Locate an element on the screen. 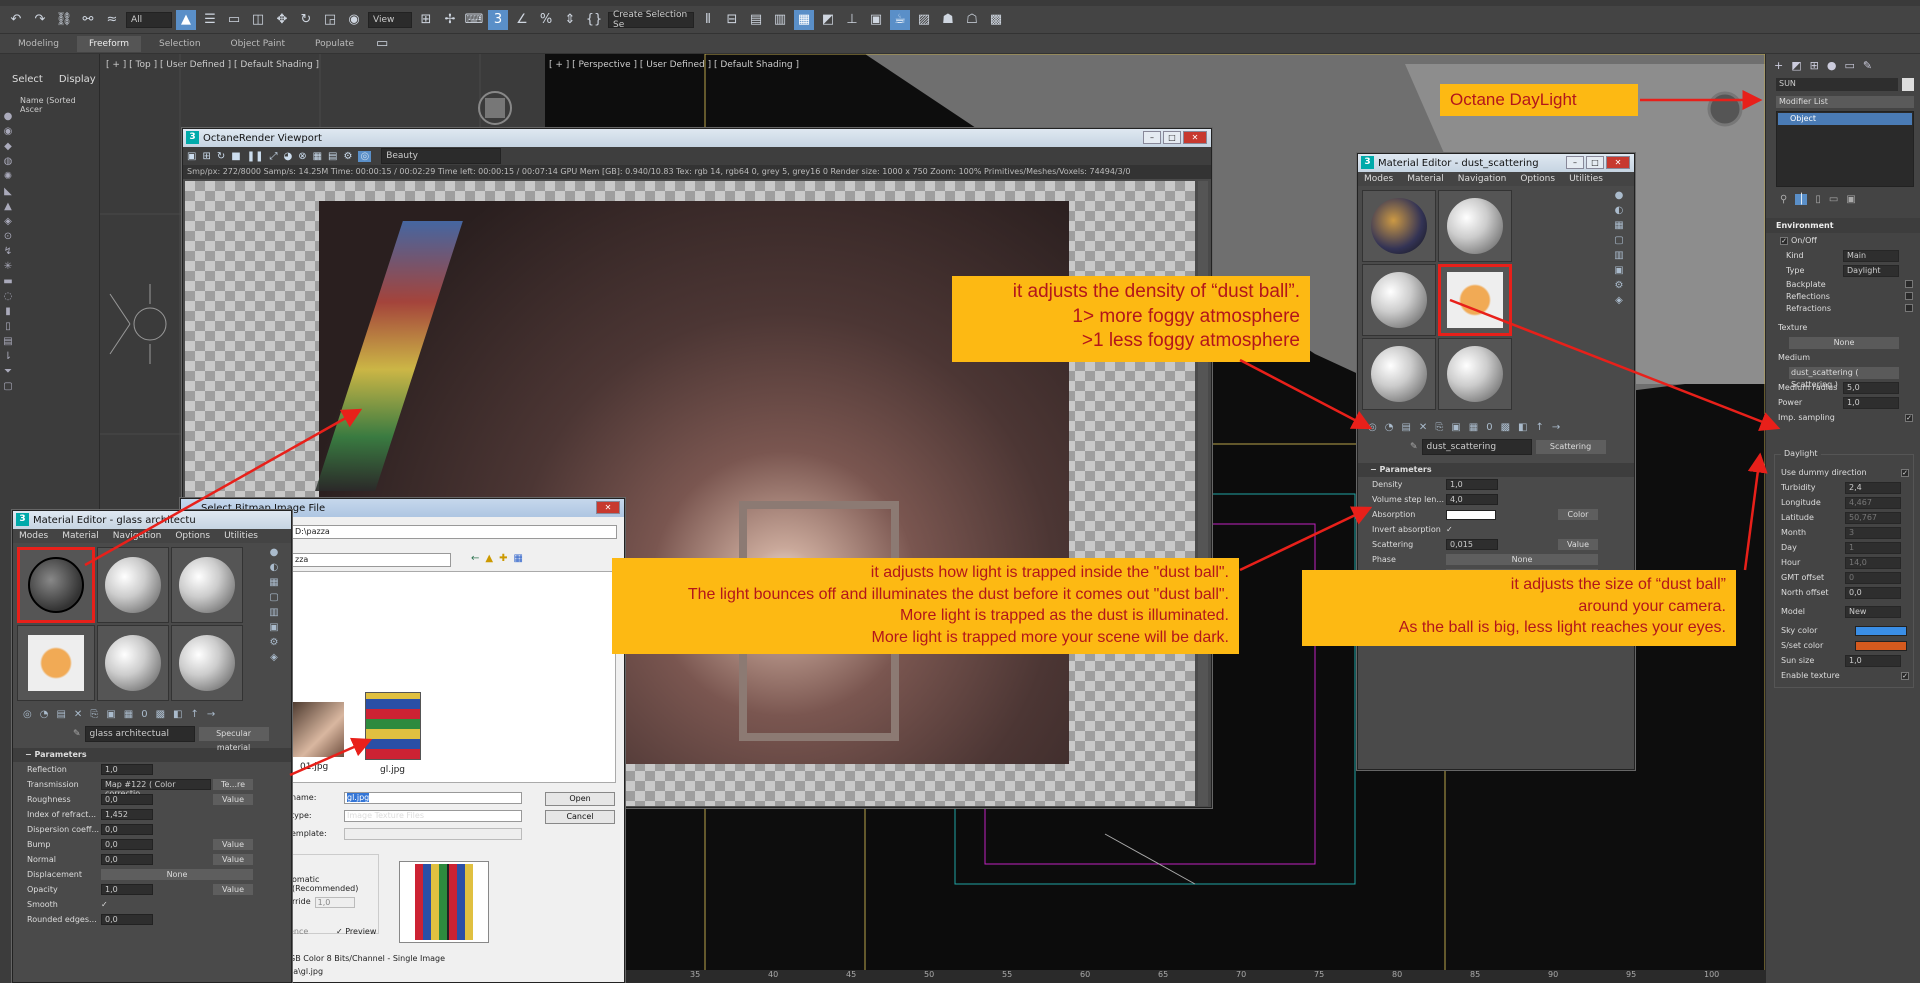 The height and width of the screenshot is (983, 1920). dust-editor-title-bar: 3 Material Editor - dust_scattering – □ ✕ is located at coordinates (1496, 163).